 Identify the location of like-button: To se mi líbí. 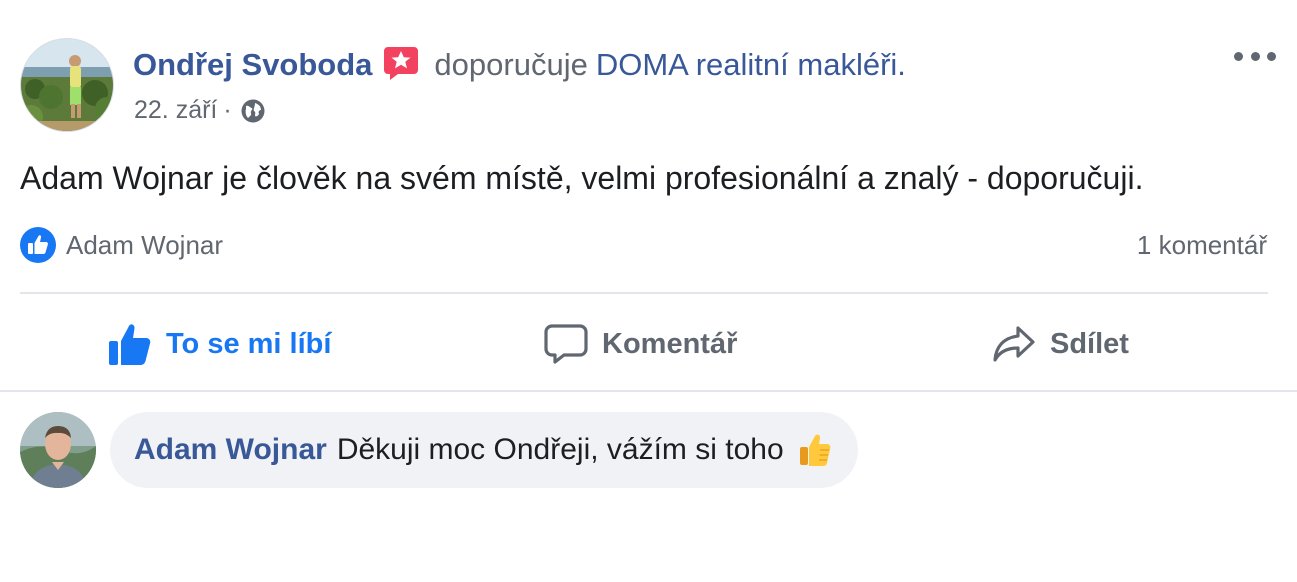
(219, 344).